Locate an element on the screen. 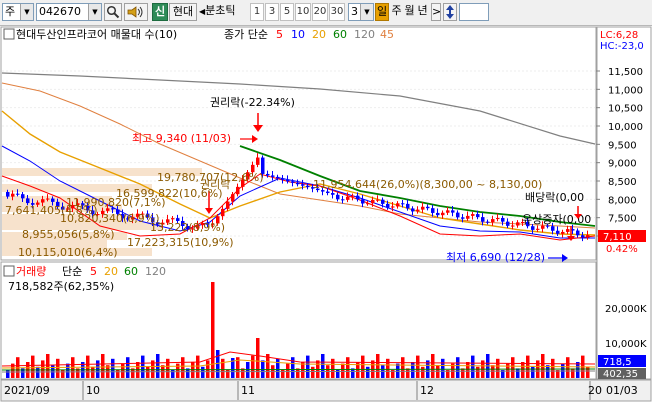 The image size is (652, 405). period-label: 30 is located at coordinates (337, 11).